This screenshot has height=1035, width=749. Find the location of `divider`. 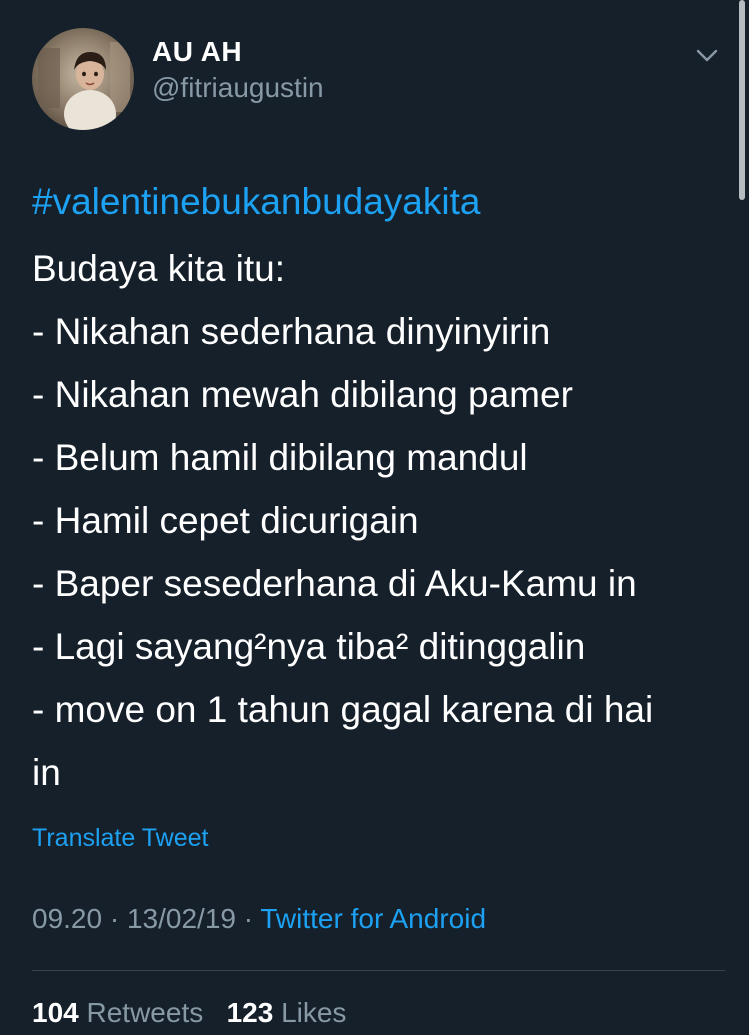

divider is located at coordinates (378, 970).